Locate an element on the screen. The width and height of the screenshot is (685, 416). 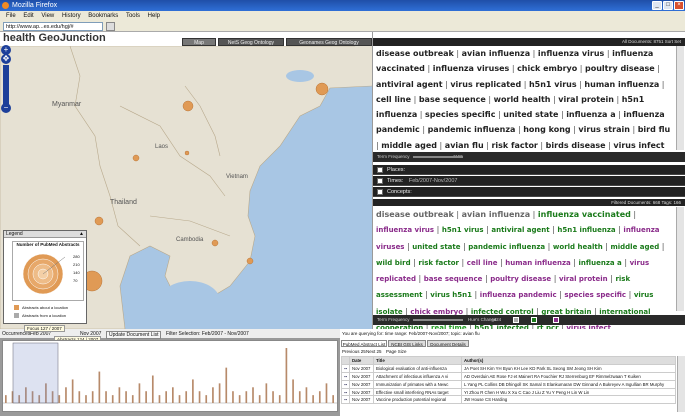
menu-history: History is located at coordinates (71, 16).